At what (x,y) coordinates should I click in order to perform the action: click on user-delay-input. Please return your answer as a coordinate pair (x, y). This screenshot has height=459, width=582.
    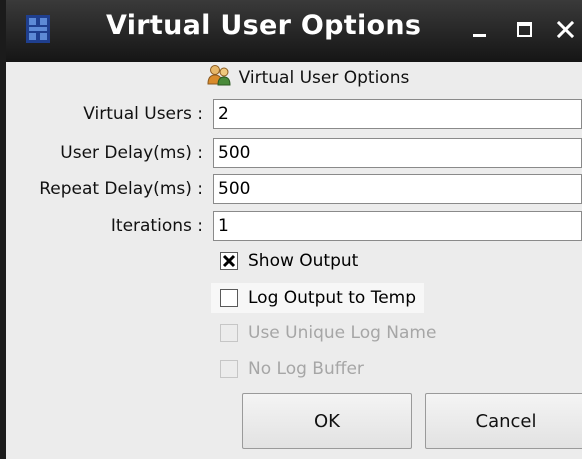
    Looking at the image, I should click on (397, 153).